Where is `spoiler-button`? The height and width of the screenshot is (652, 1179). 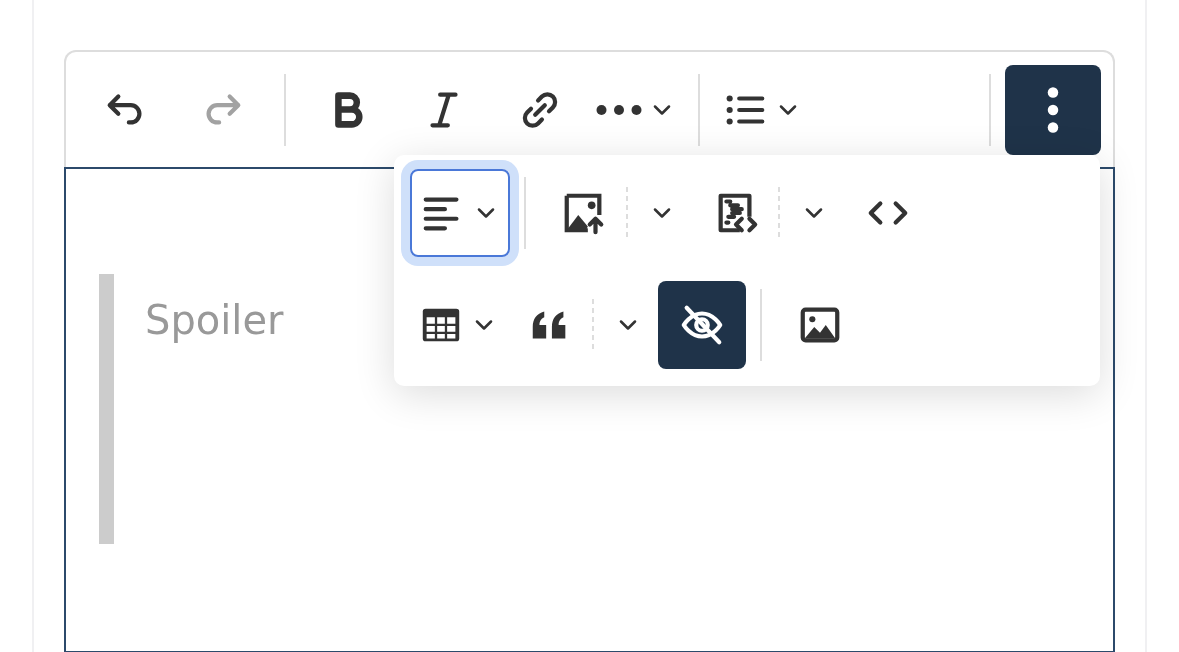 spoiler-button is located at coordinates (702, 325).